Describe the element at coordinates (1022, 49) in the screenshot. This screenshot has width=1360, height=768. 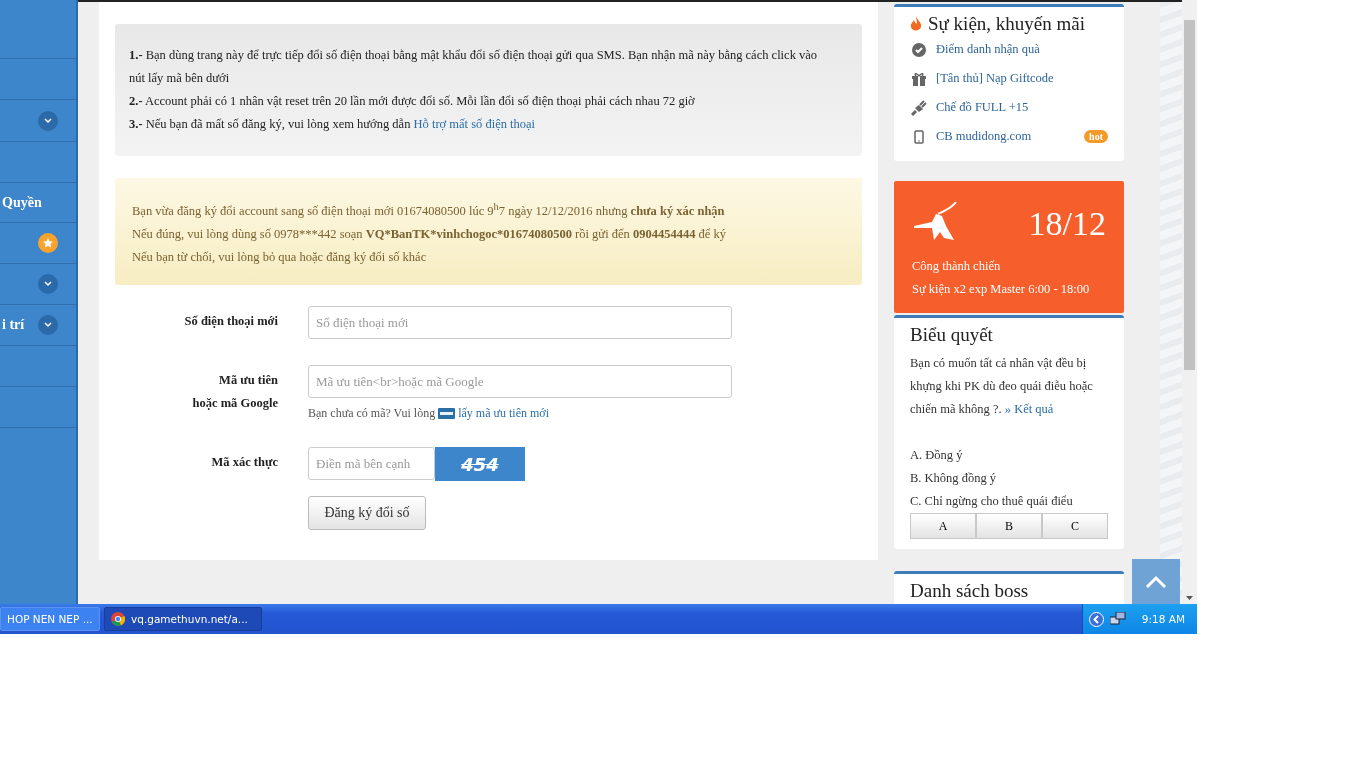
I see `event-link: Điểm danh nhận quà` at that location.